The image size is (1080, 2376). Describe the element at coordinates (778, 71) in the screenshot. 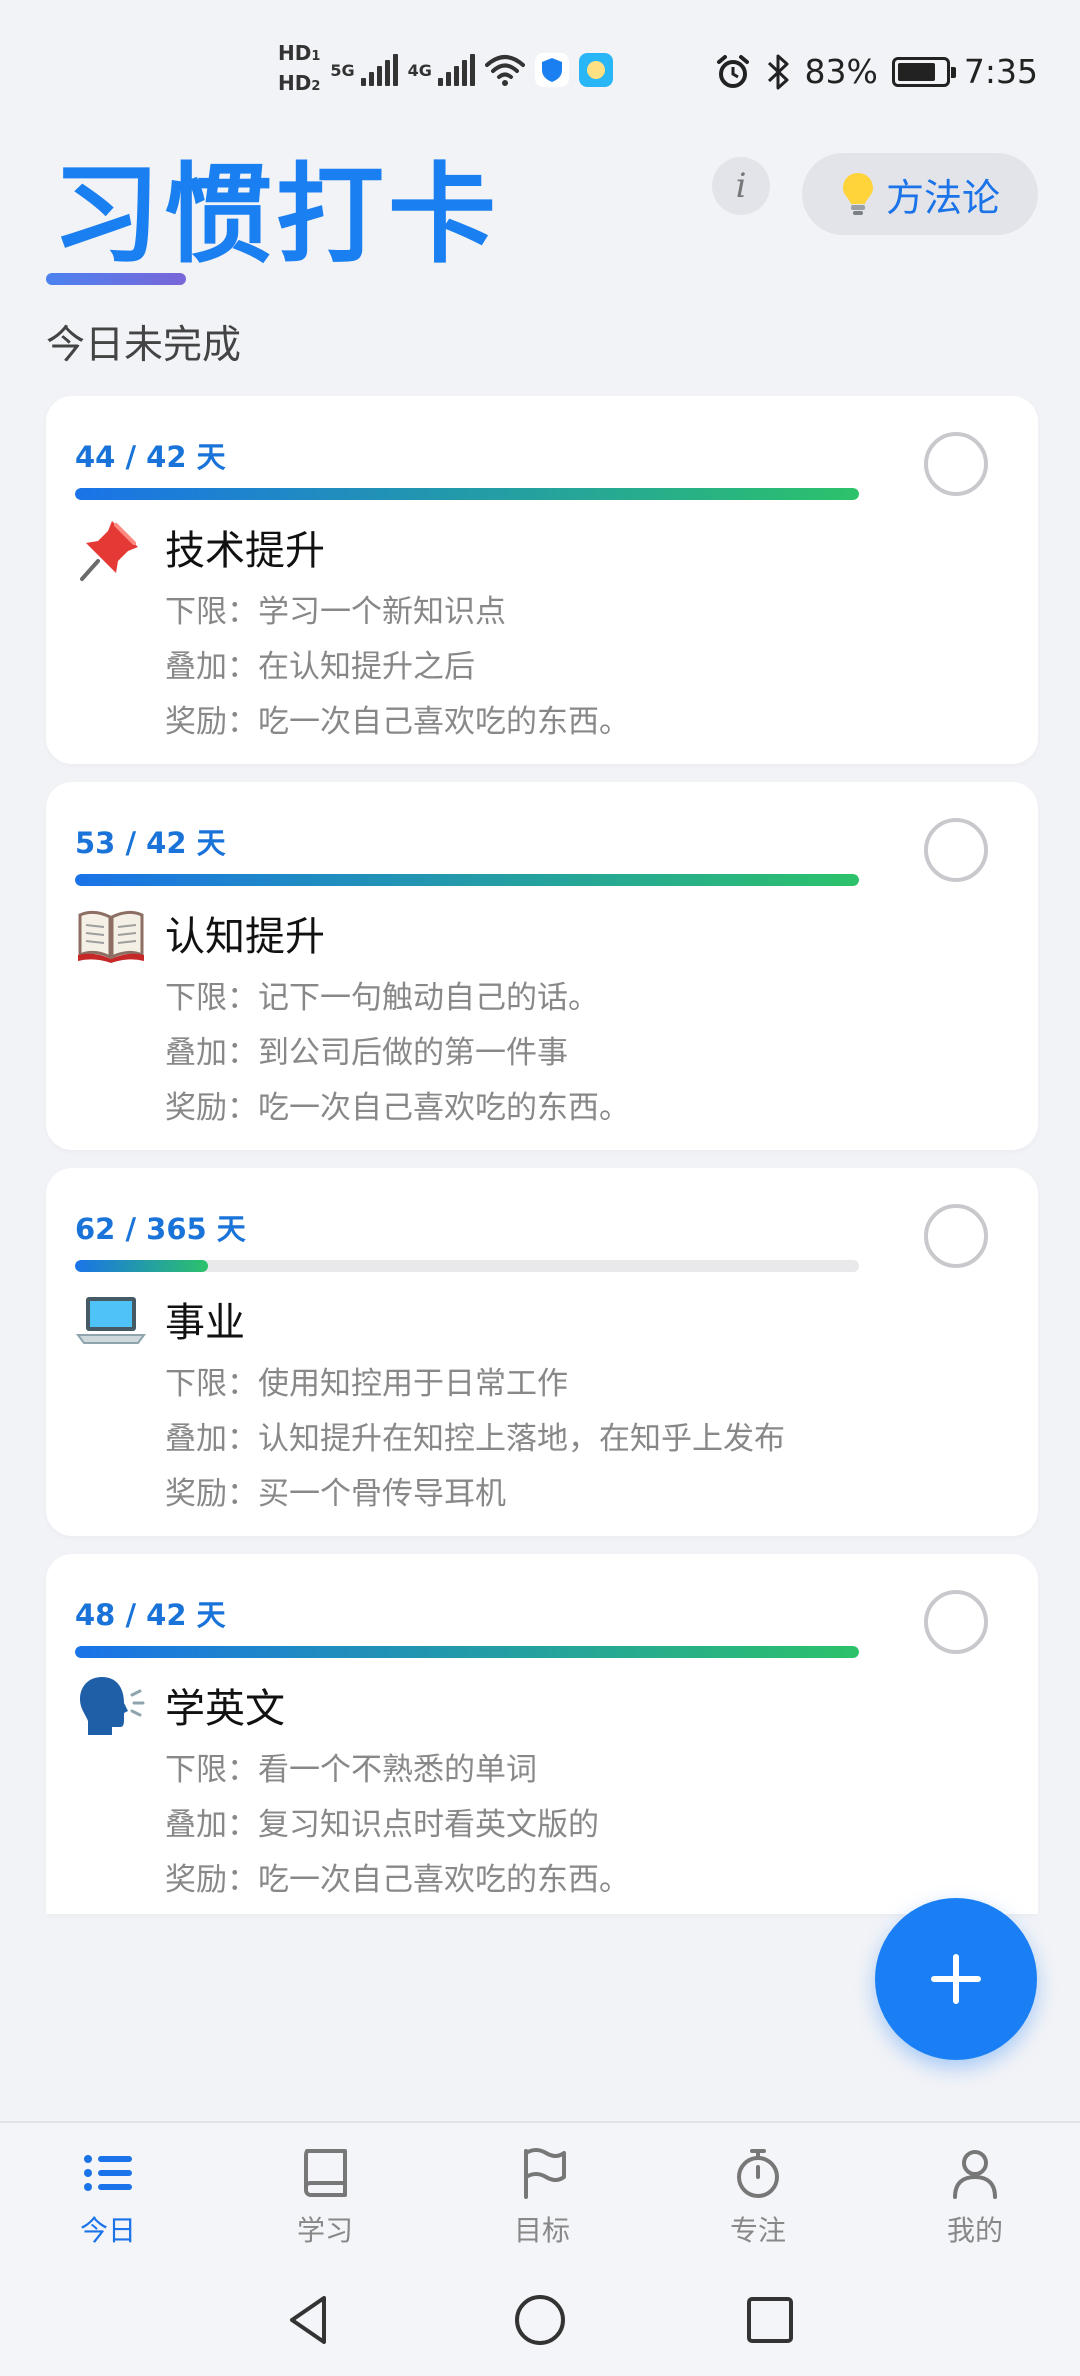

I see `bluetooth-icon` at that location.